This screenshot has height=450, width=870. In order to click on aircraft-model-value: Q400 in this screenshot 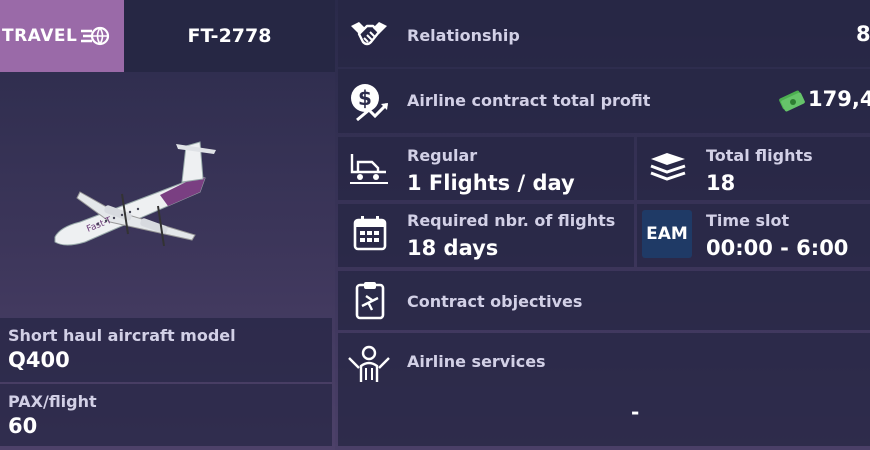, I will do `click(39, 360)`.